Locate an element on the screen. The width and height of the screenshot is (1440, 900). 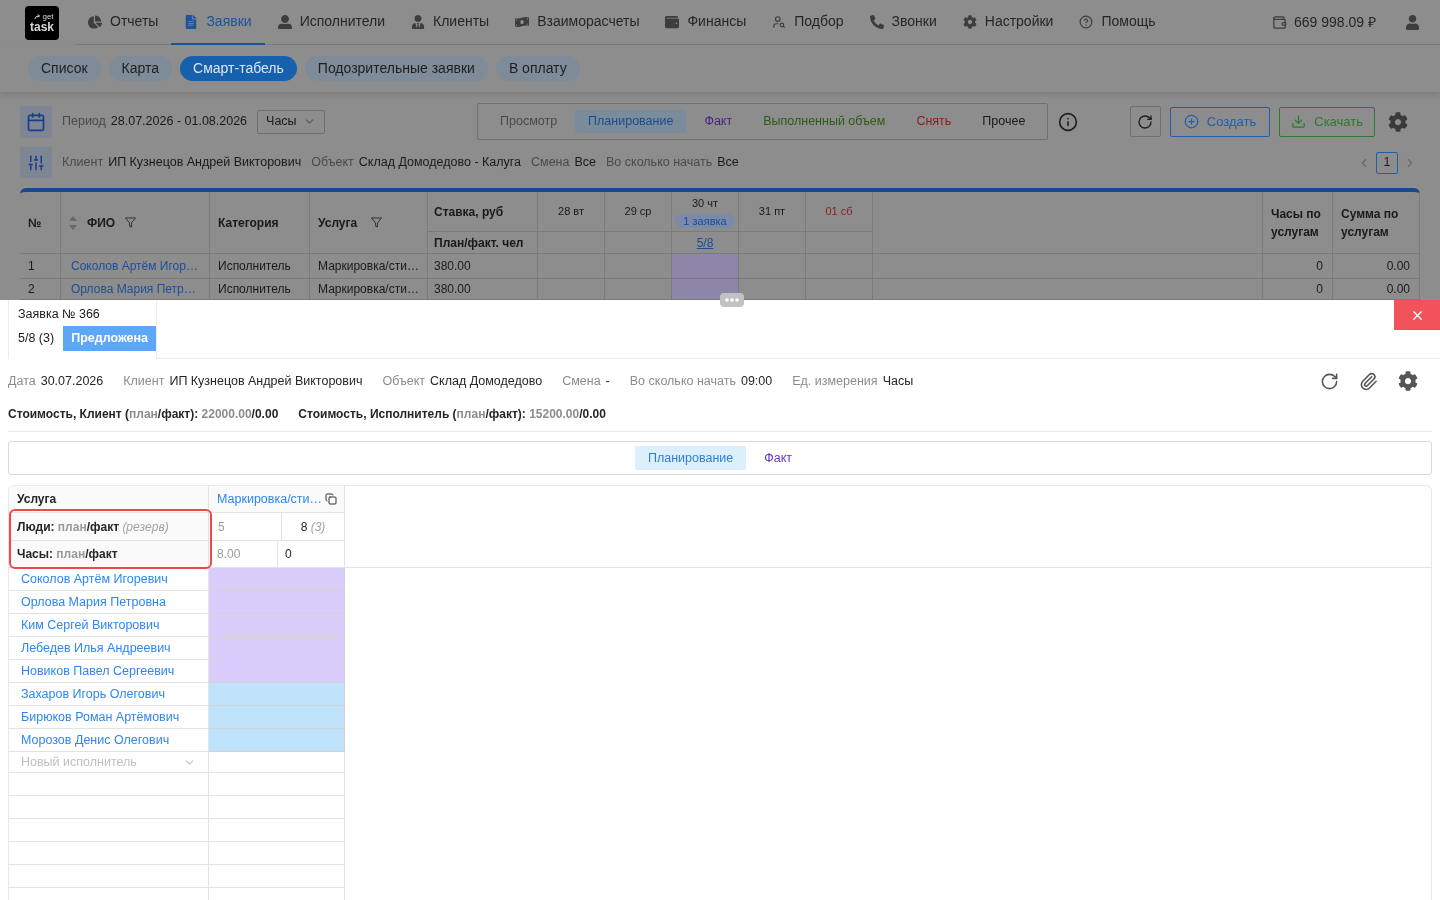
worker-link: Морозов Денис Олегович is located at coordinates (95, 740).